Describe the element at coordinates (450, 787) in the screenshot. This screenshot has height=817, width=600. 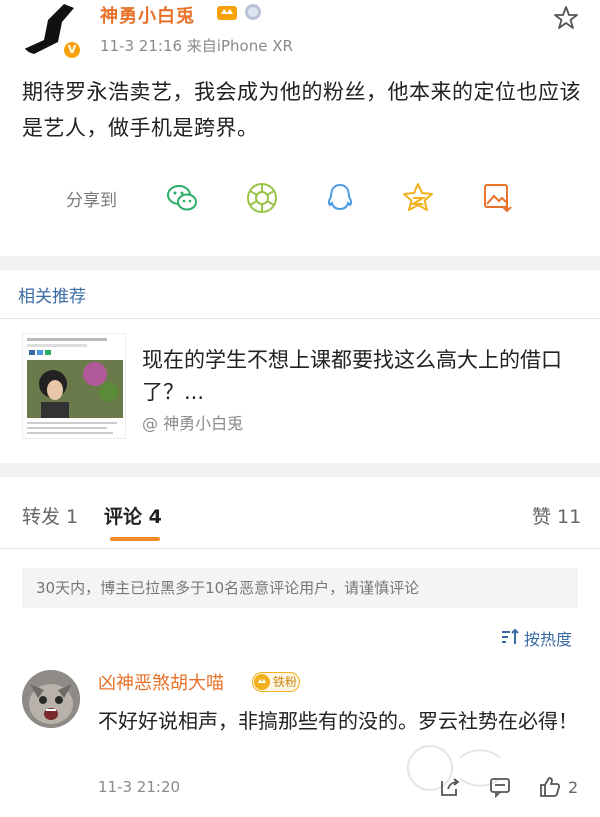
I see `share-icon` at that location.